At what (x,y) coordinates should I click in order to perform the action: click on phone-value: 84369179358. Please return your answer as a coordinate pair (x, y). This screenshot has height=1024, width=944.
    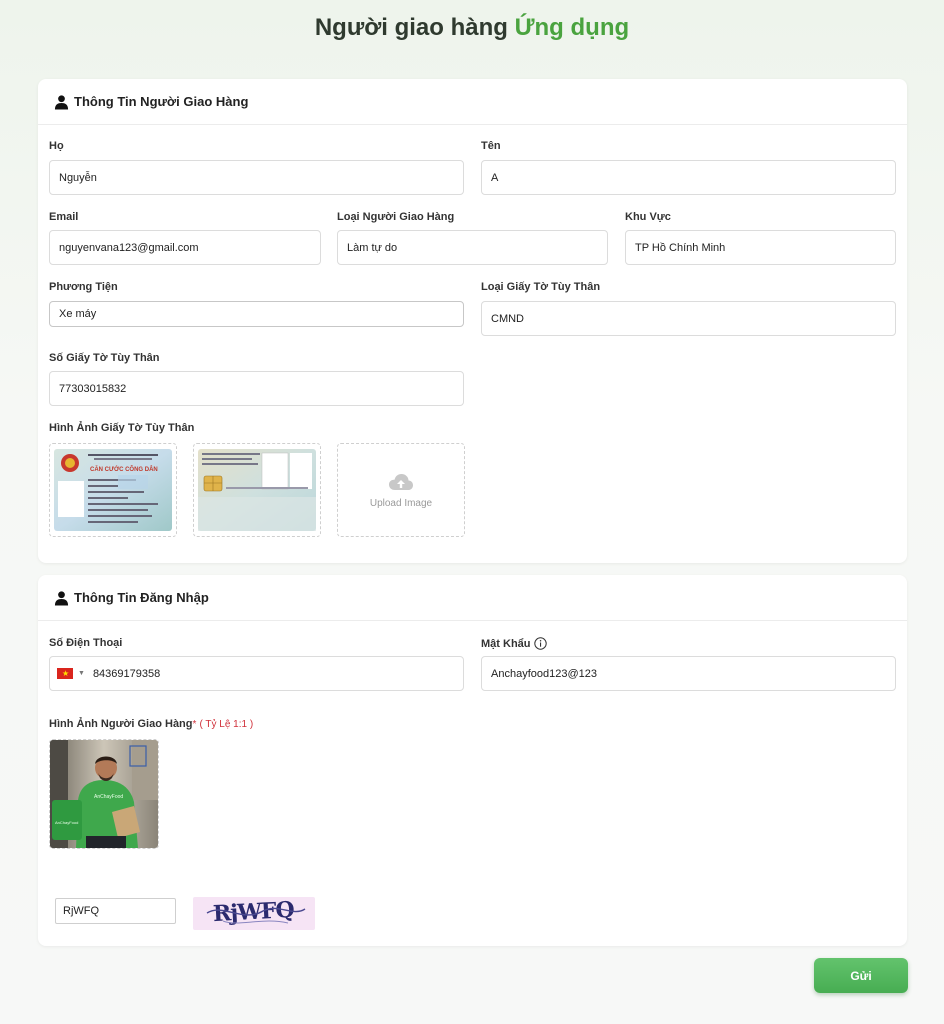
    Looking at the image, I should click on (126, 673).